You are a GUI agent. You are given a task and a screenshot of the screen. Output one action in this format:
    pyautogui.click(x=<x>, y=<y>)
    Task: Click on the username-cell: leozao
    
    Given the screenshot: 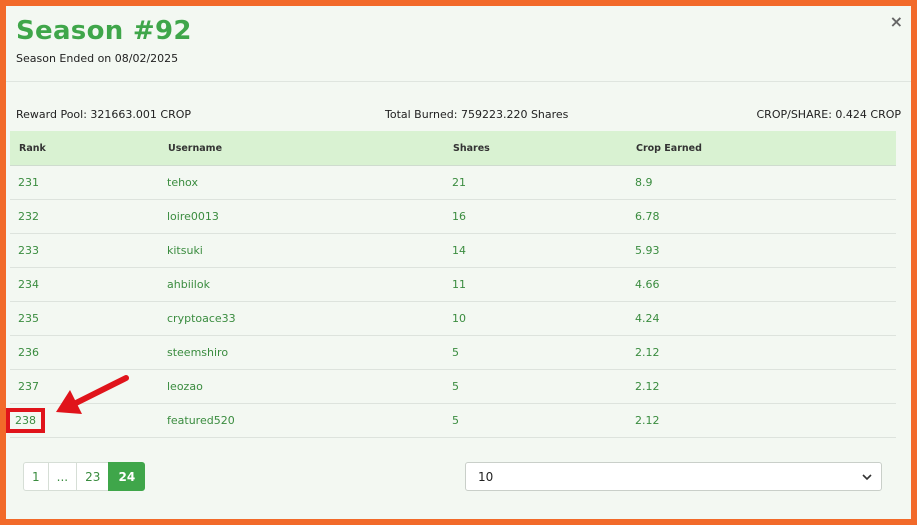 What is the action you would take?
    pyautogui.click(x=301, y=386)
    